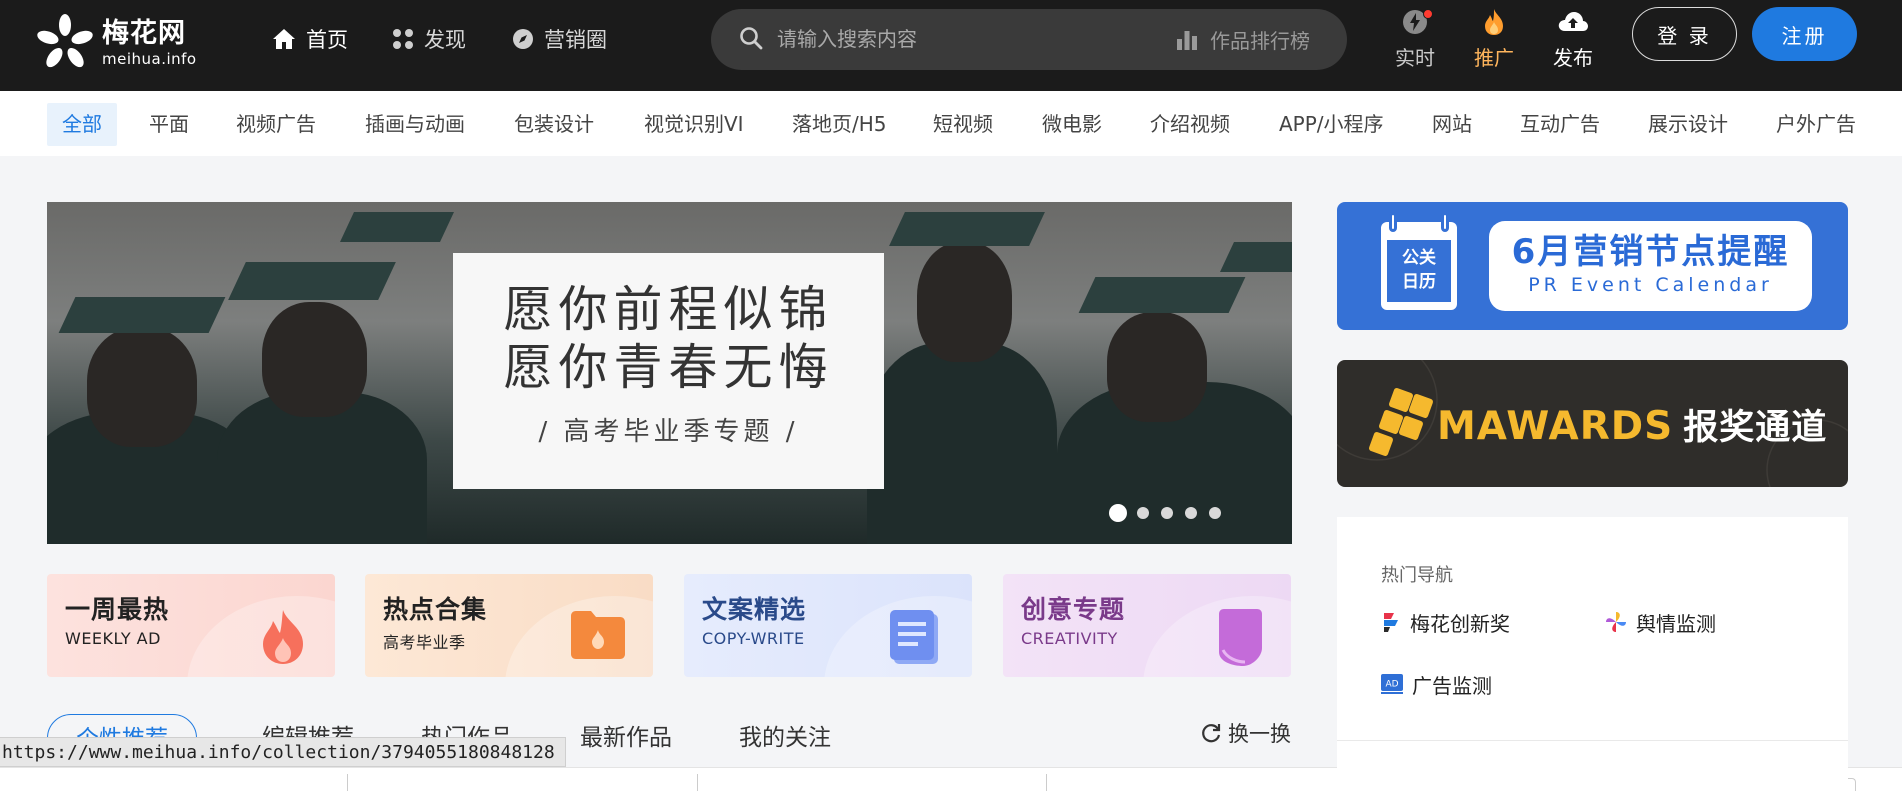  Describe the element at coordinates (82, 124) in the screenshot. I see `category-all: 全部` at that location.